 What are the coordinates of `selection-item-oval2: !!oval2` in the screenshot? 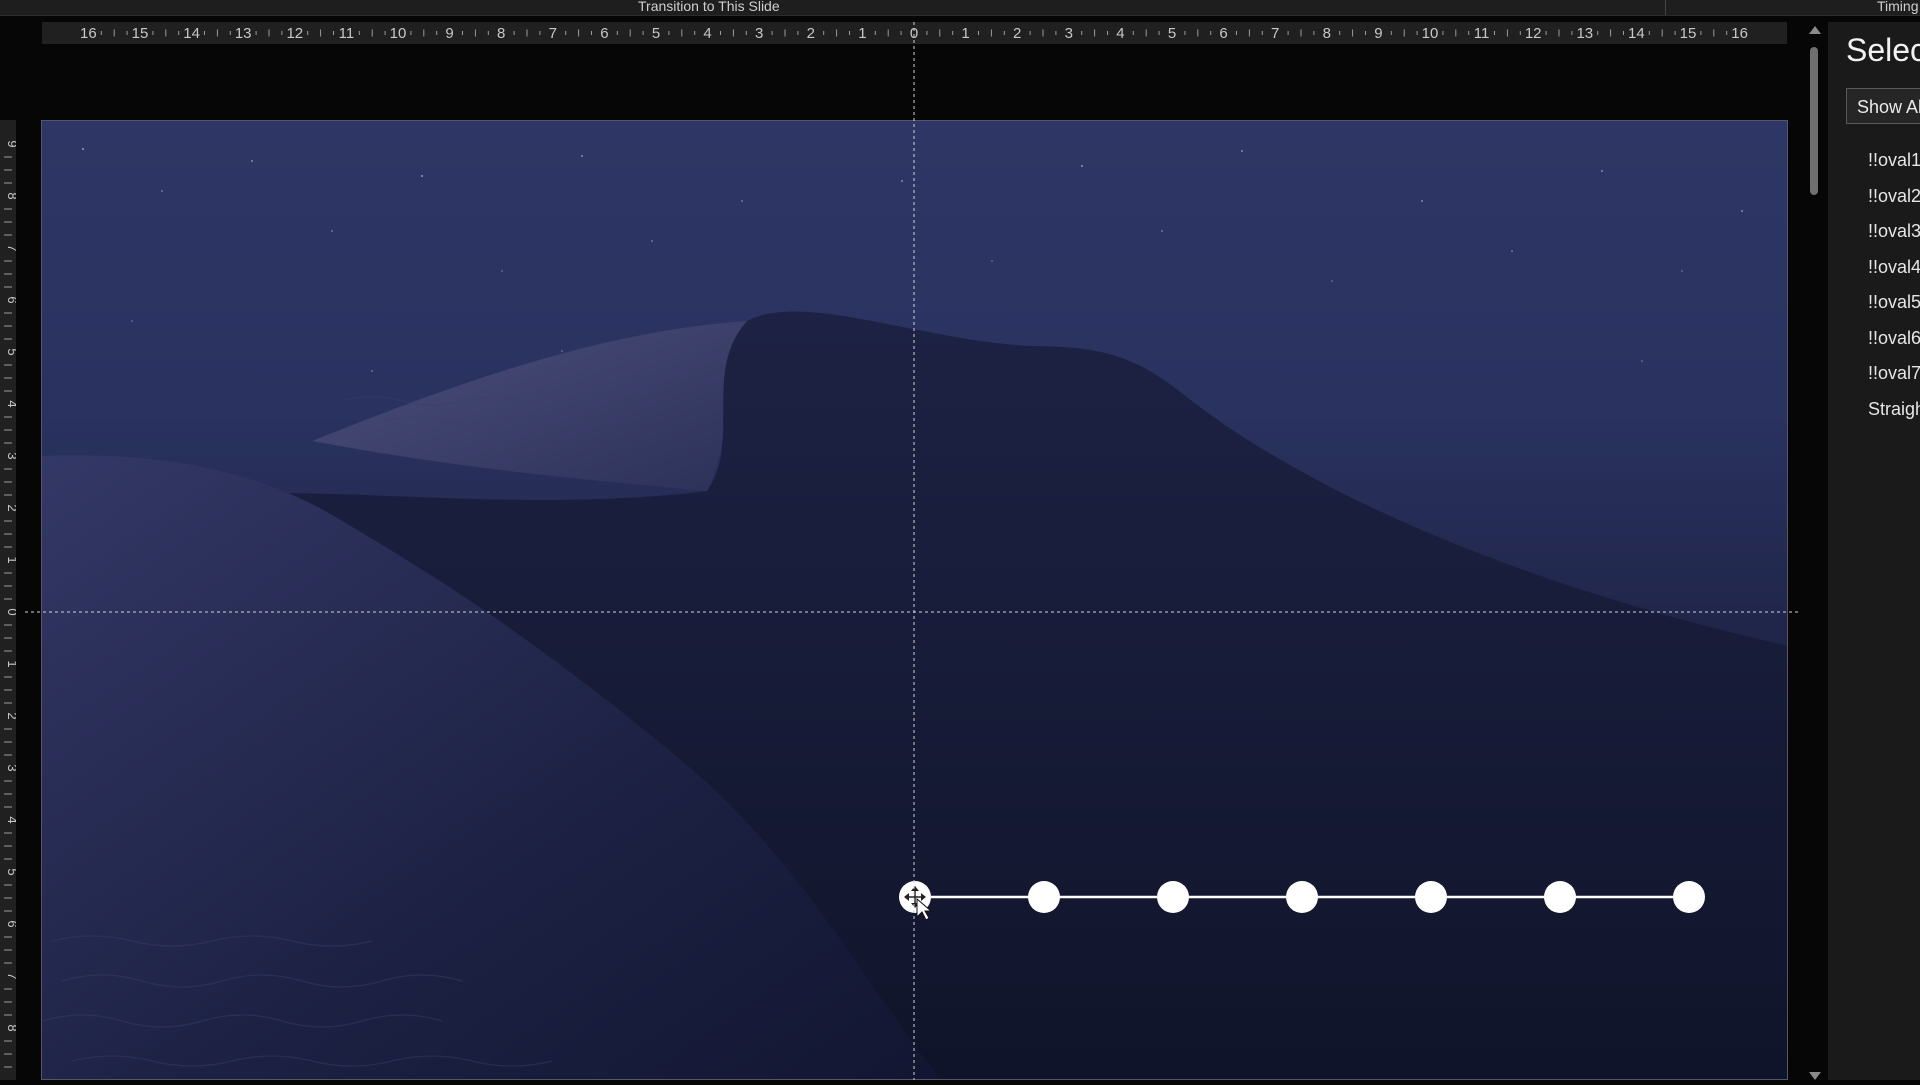 It's located at (1894, 204).